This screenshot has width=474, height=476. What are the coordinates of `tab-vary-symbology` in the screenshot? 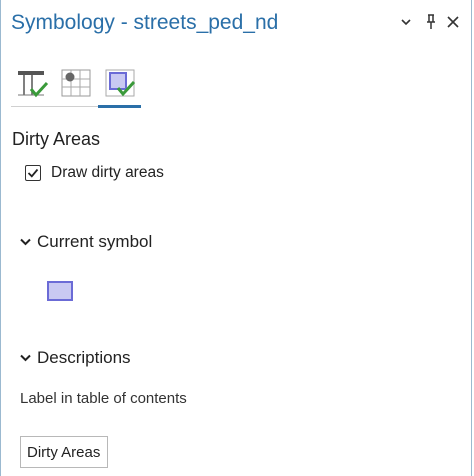 It's located at (76, 83).